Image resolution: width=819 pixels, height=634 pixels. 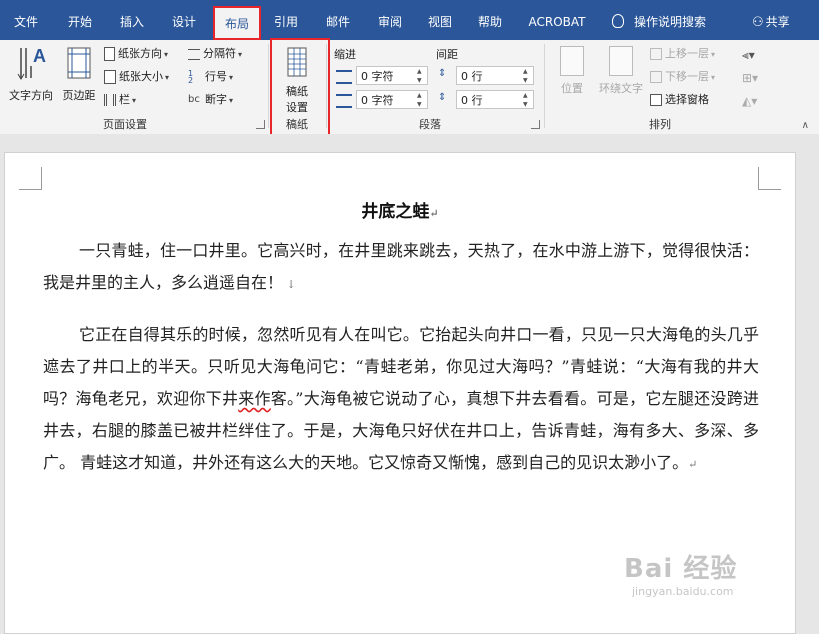 I want to click on wrap-text-icon, so click(x=621, y=61).